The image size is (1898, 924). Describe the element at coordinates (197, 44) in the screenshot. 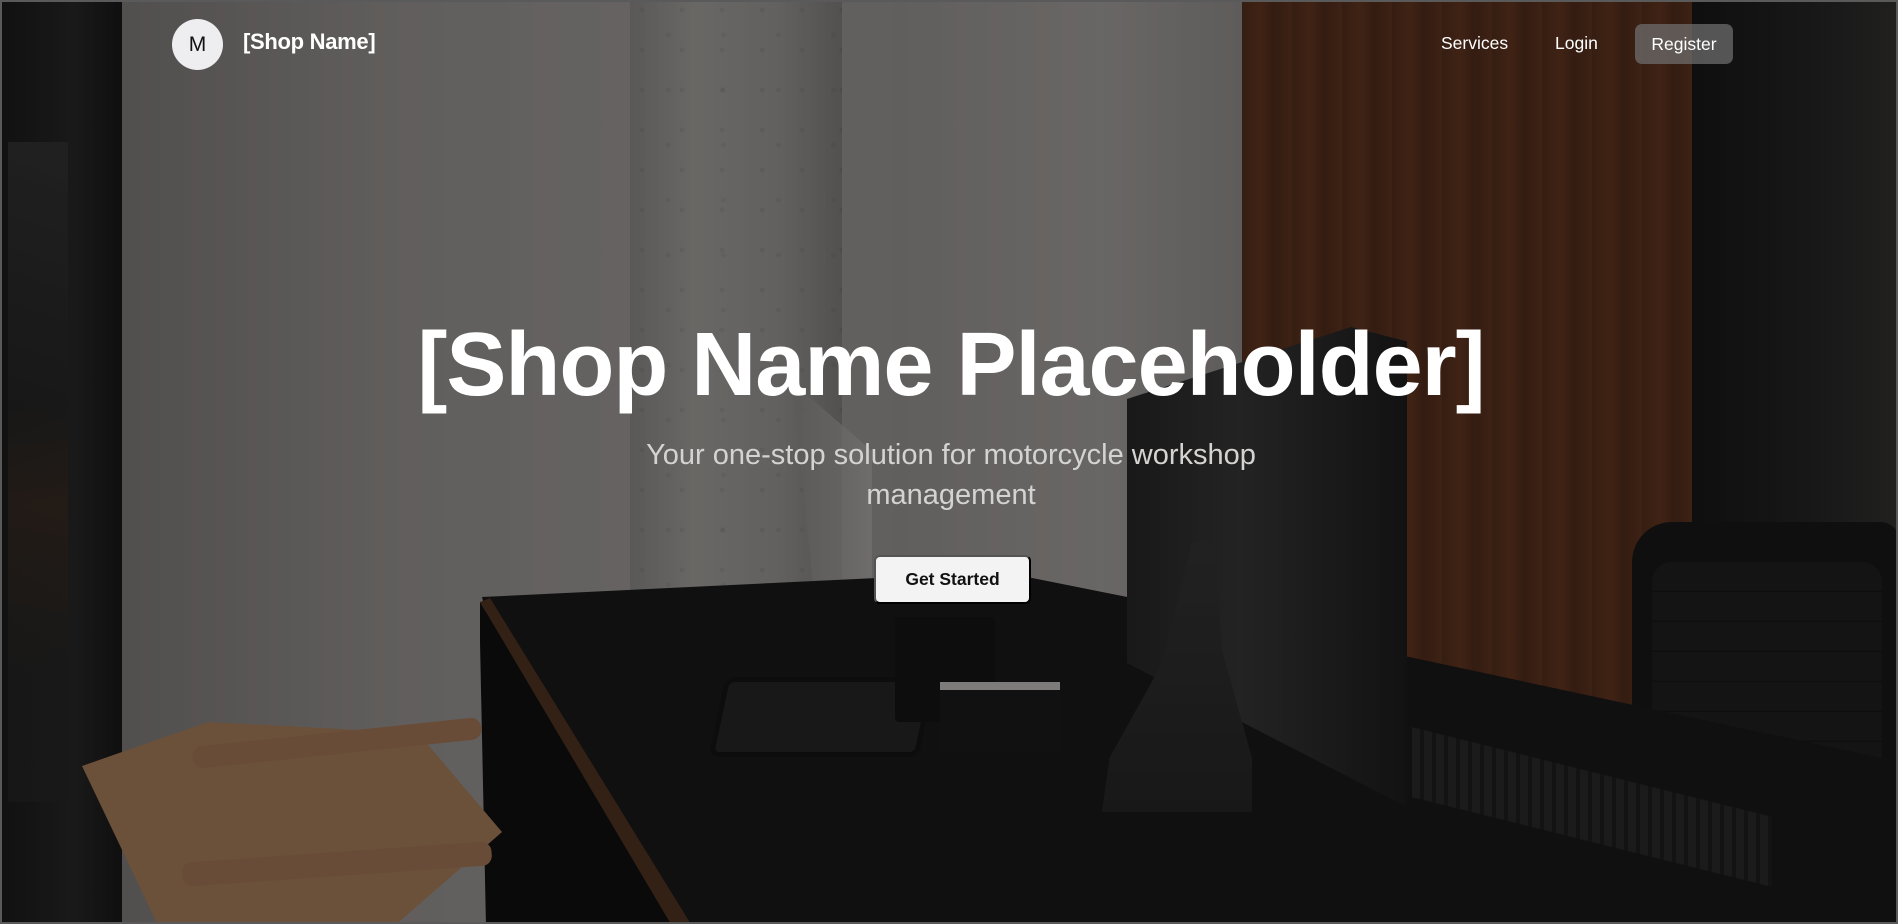

I see `logo-avatar: M` at that location.